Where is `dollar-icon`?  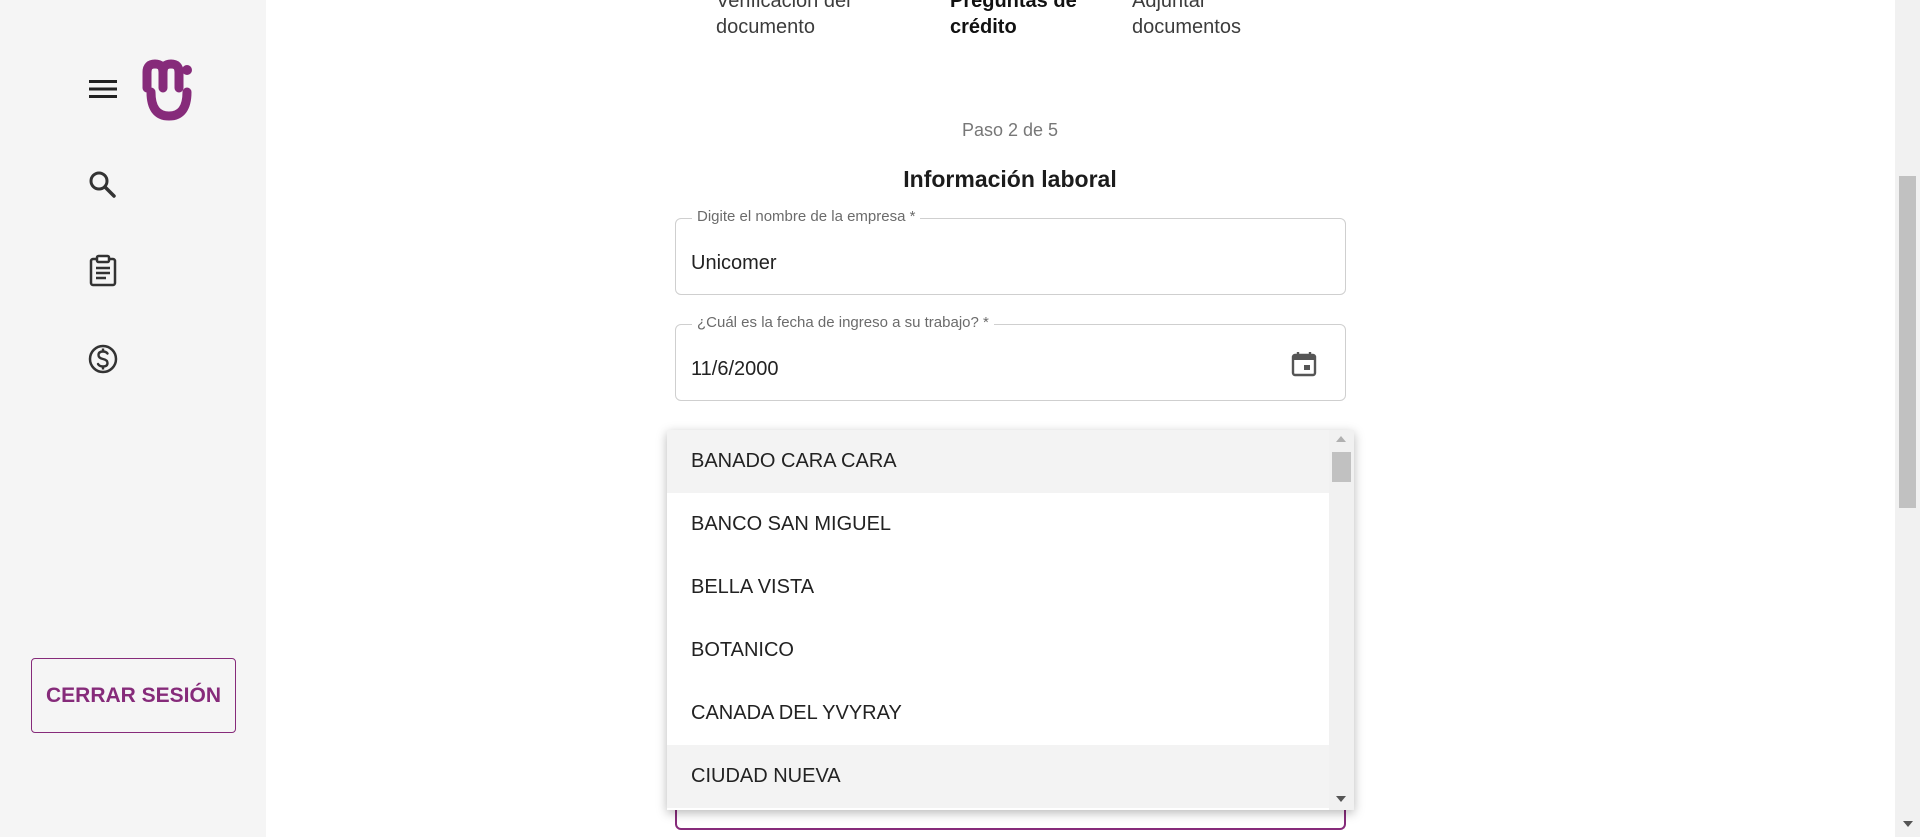
dollar-icon is located at coordinates (103, 359).